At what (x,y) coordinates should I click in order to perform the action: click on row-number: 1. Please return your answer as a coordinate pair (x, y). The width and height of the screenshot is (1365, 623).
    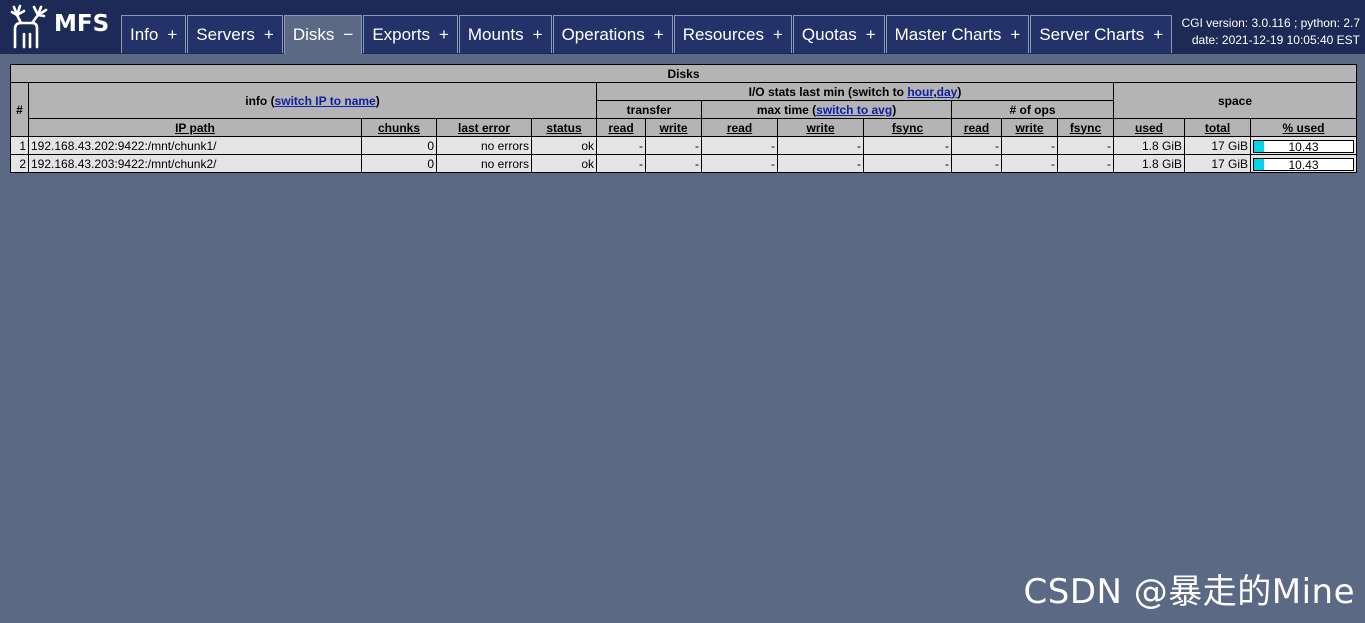
    Looking at the image, I should click on (19, 145).